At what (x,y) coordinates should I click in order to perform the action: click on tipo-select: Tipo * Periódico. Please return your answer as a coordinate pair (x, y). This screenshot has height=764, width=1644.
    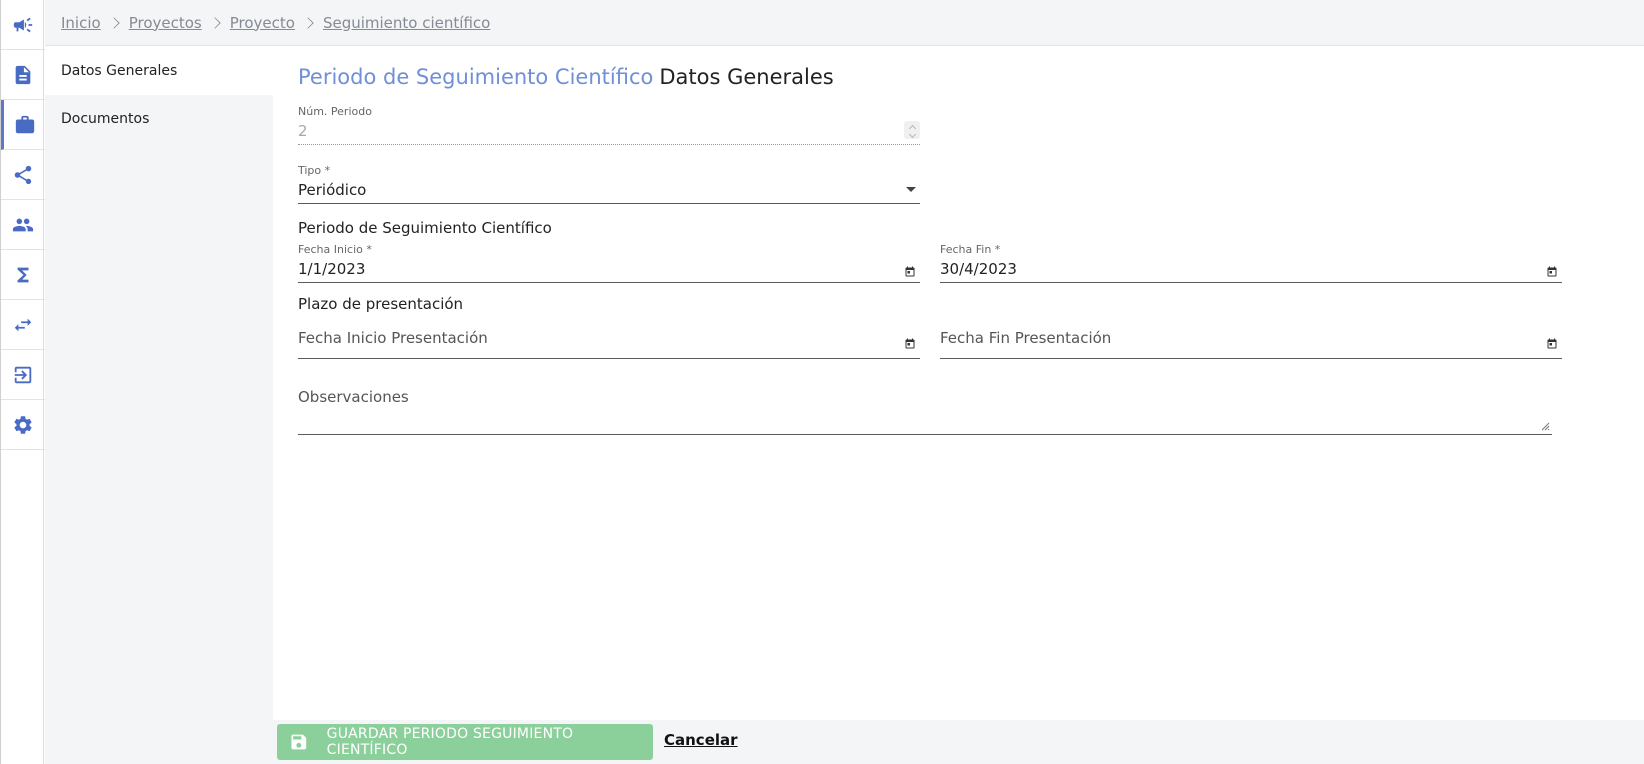
    Looking at the image, I should click on (609, 184).